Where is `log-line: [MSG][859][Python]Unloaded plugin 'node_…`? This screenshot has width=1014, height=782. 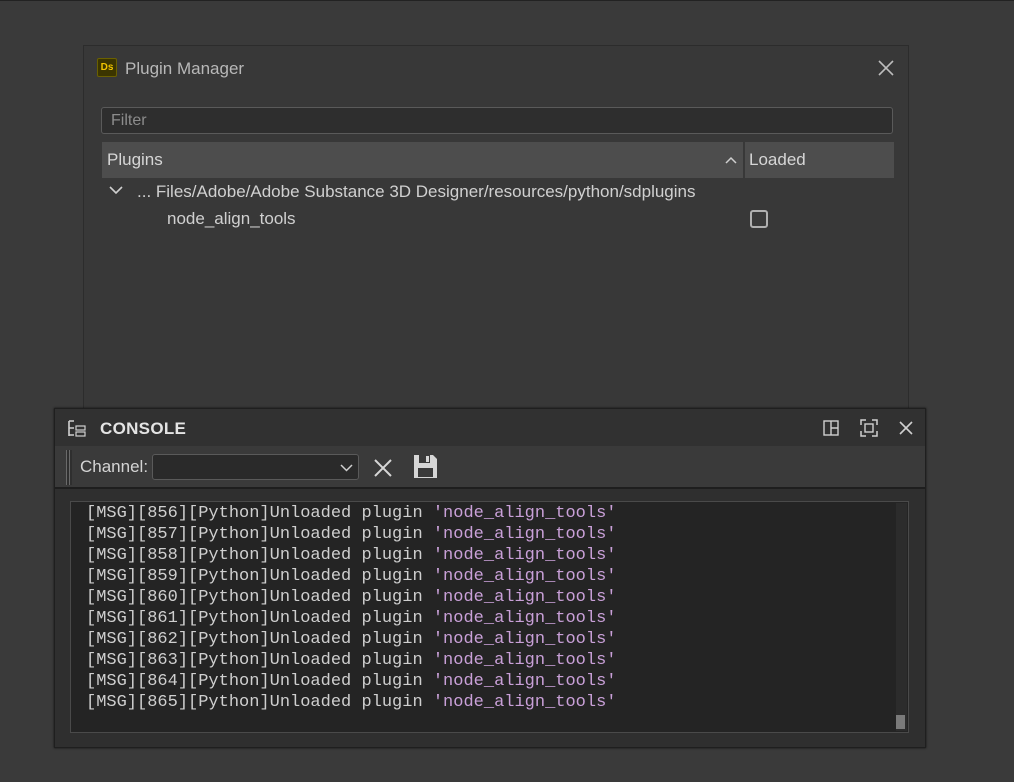 log-line: [MSG][859][Python]Unloaded plugin 'node_… is located at coordinates (351, 576).